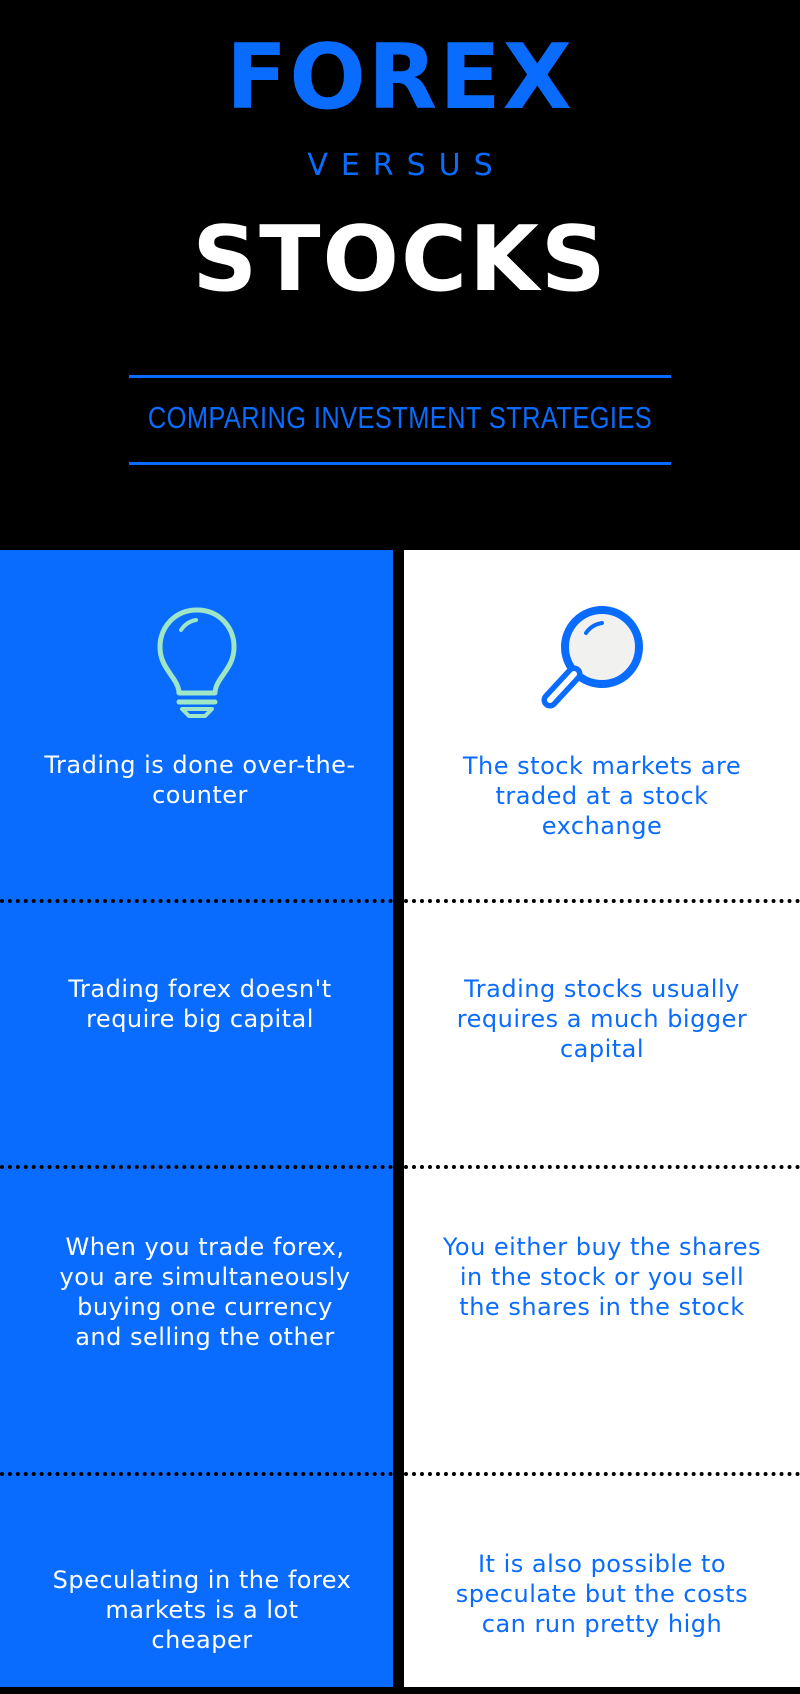  I want to click on subtitle-rule-top, so click(400, 376).